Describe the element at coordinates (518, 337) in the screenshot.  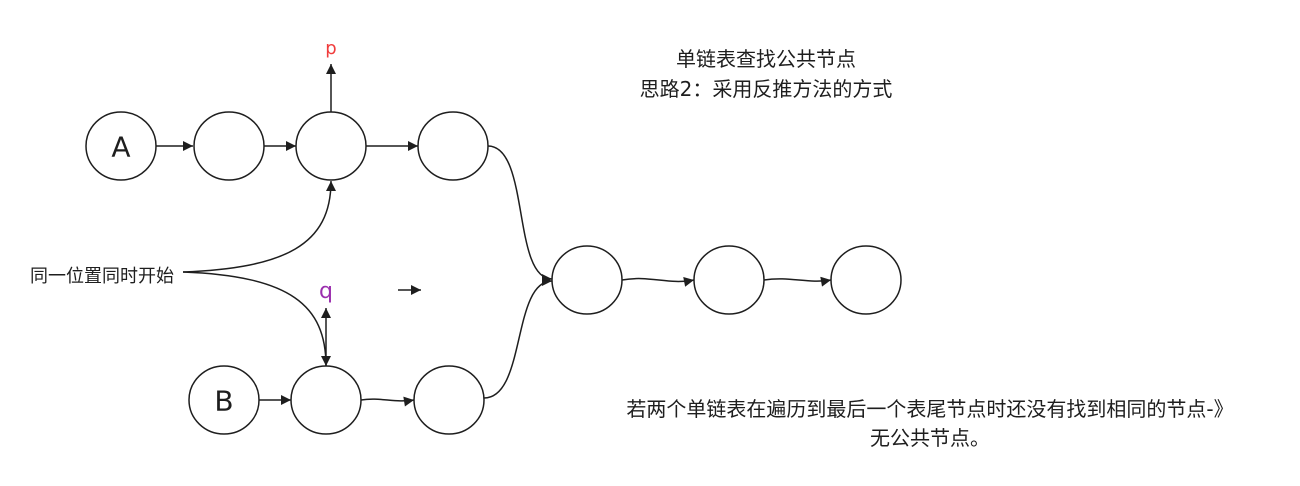
I see `edge-b3-common` at that location.